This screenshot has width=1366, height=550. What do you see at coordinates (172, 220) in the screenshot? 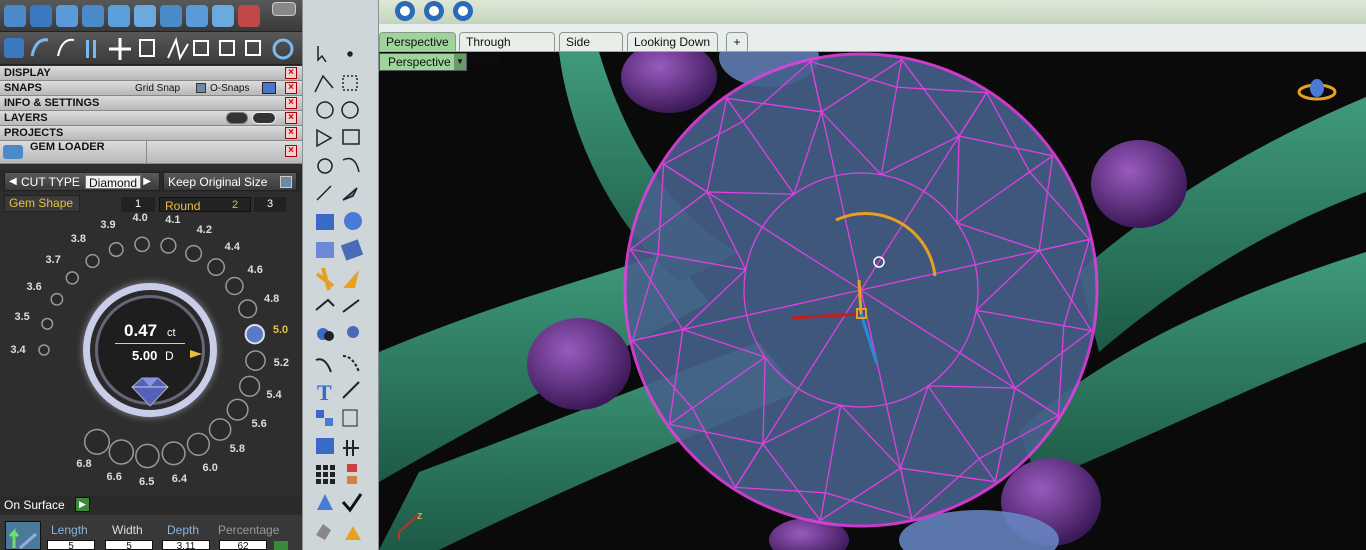
I see `size-label-4-1: 4.1` at bounding box center [172, 220].